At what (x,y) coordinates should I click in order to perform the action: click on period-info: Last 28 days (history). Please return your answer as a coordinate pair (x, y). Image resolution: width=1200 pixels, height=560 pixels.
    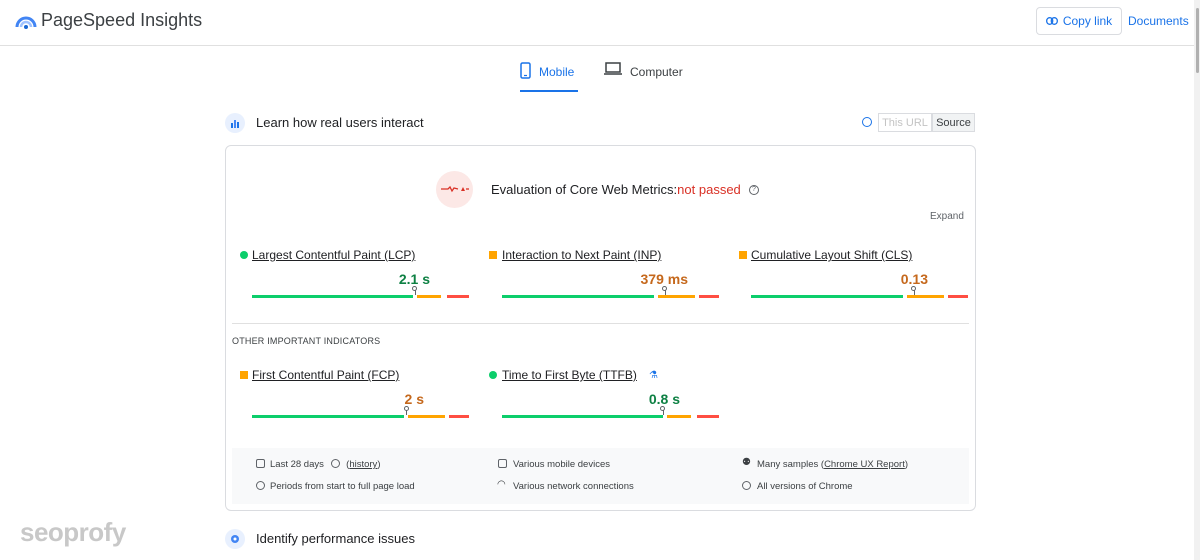
    Looking at the image, I should click on (325, 464).